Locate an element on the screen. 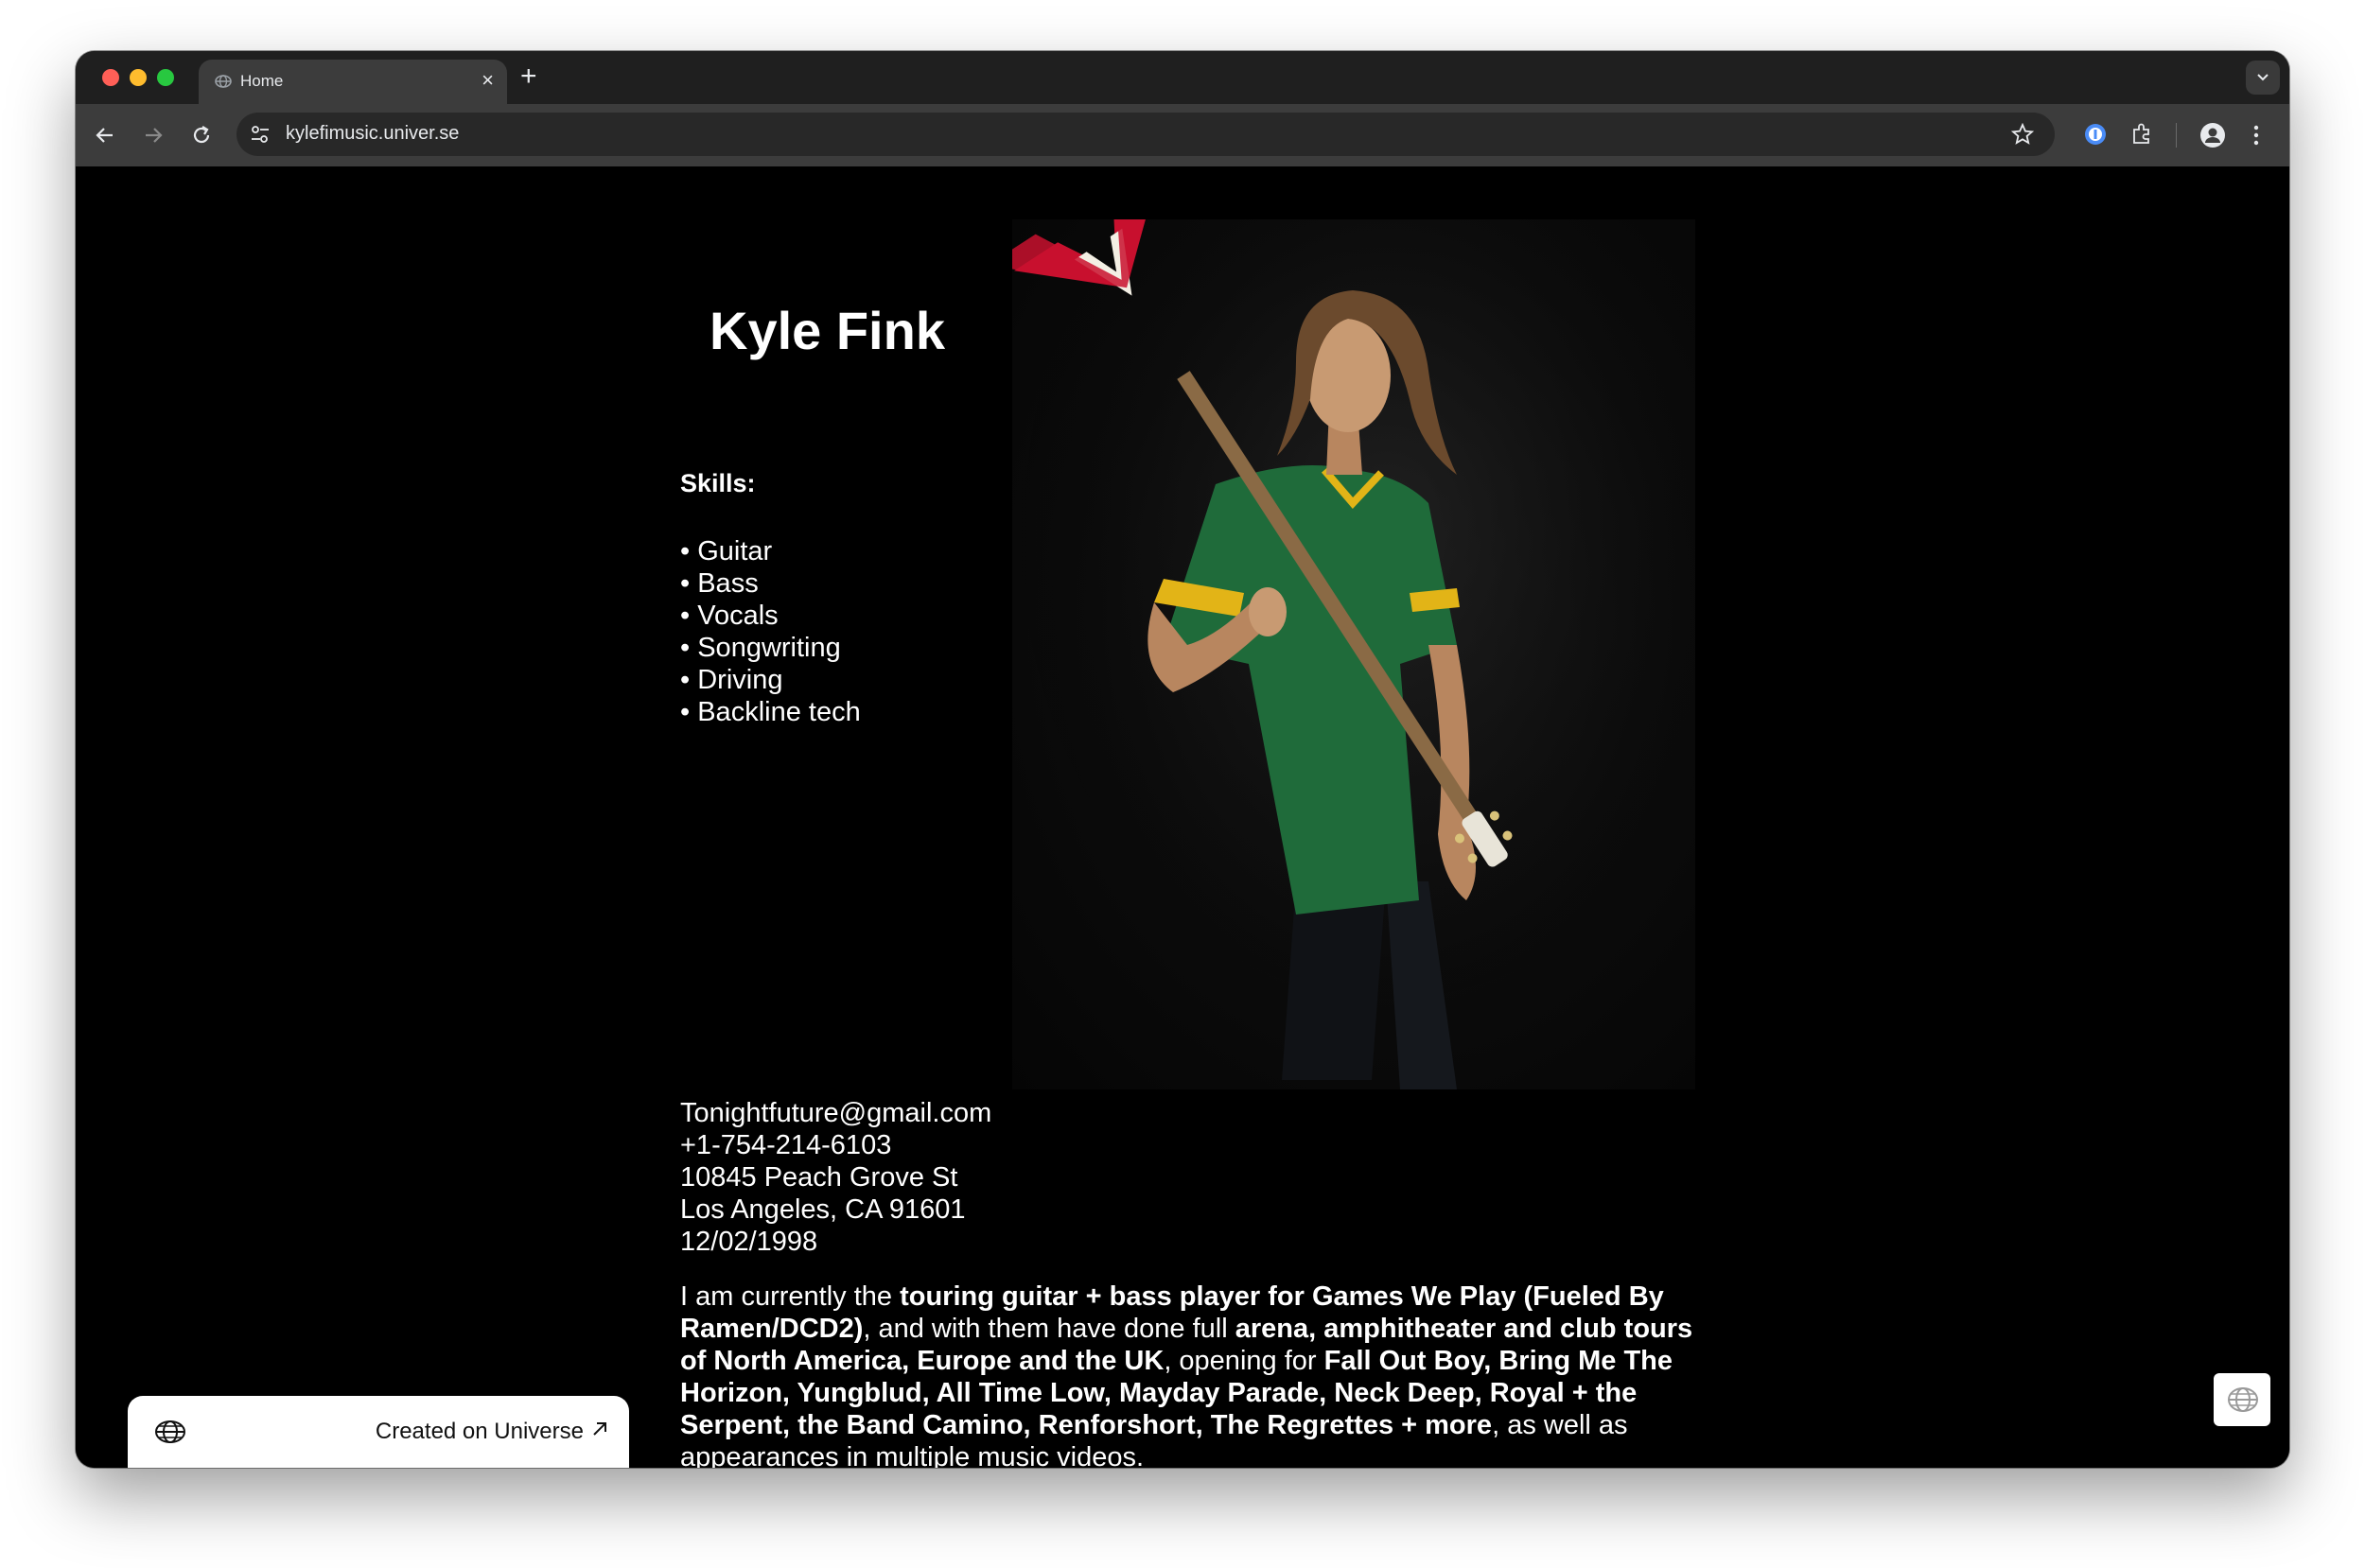 This screenshot has width=2365, height=1568. email-link: Tonightfuture@gmail.com is located at coordinates (835, 1113).